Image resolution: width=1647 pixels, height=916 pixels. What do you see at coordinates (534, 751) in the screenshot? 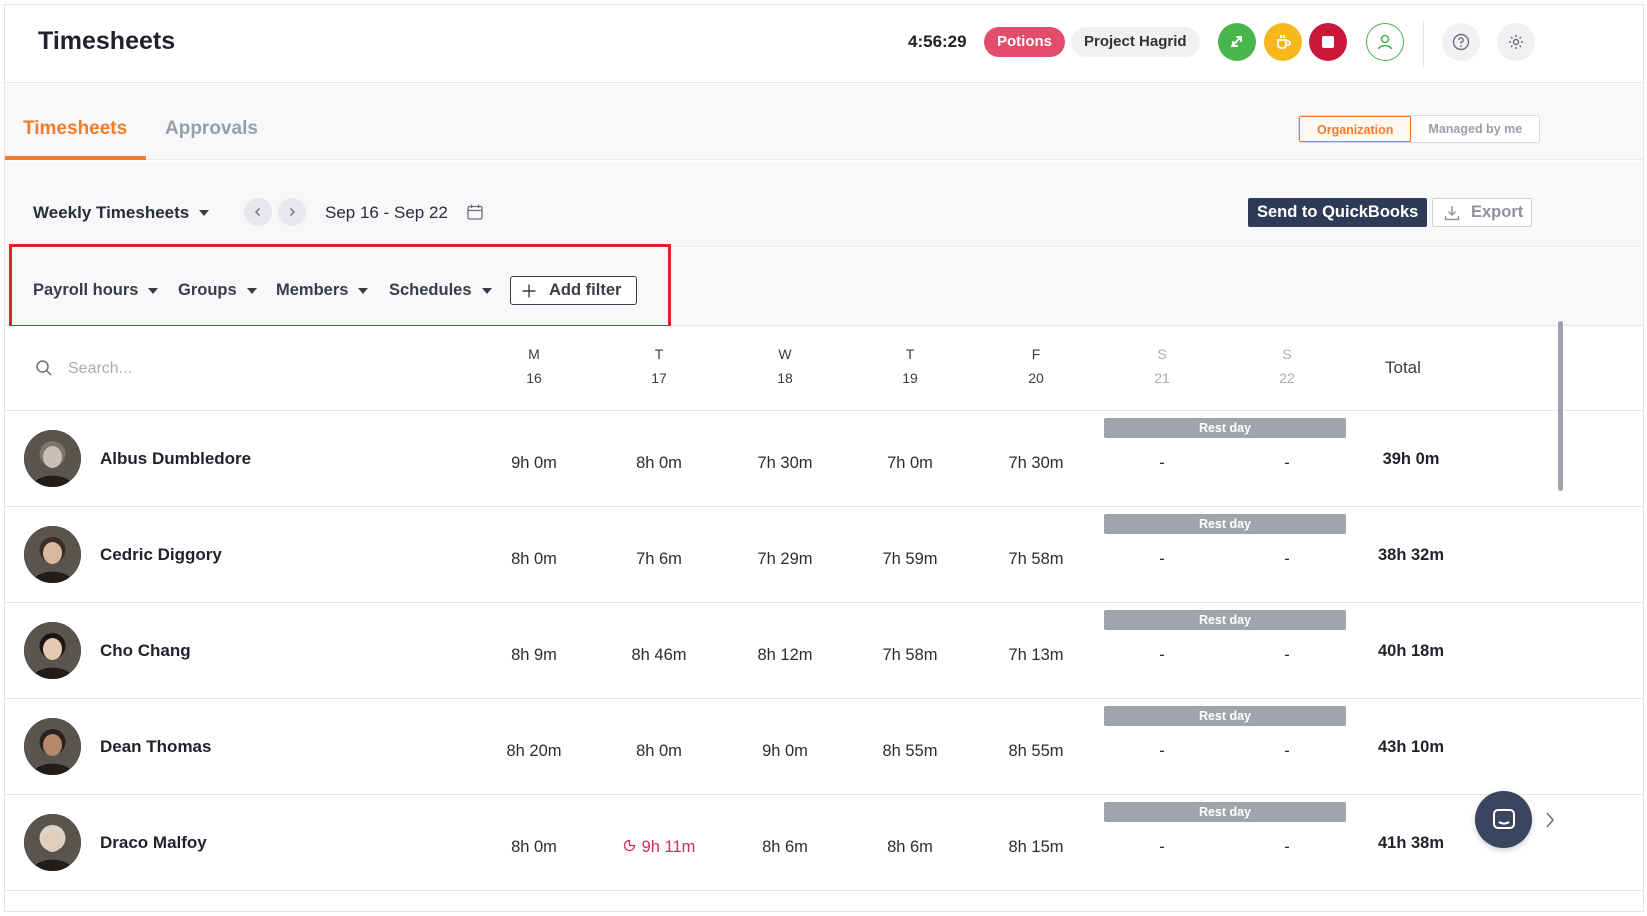
I see `hours-cell: 8h 20m` at bounding box center [534, 751].